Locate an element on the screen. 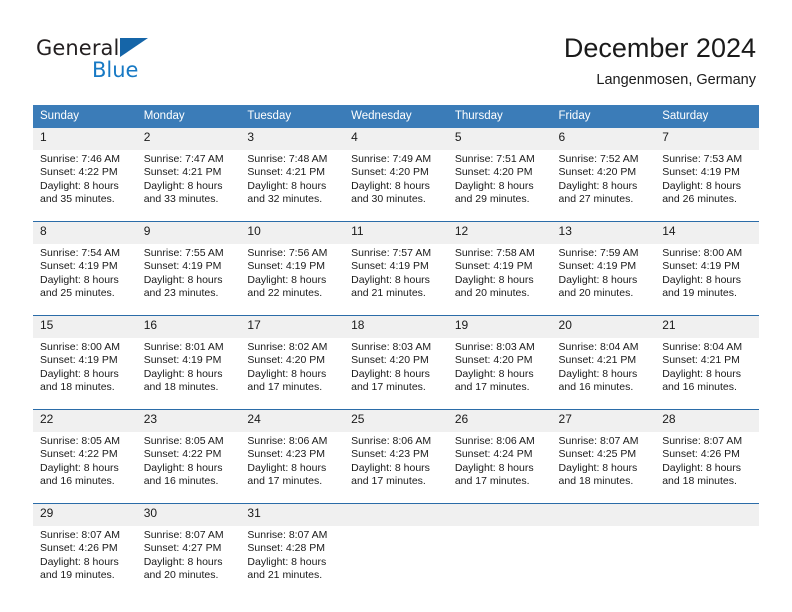  day-number-cell: 18 is located at coordinates (396, 327).